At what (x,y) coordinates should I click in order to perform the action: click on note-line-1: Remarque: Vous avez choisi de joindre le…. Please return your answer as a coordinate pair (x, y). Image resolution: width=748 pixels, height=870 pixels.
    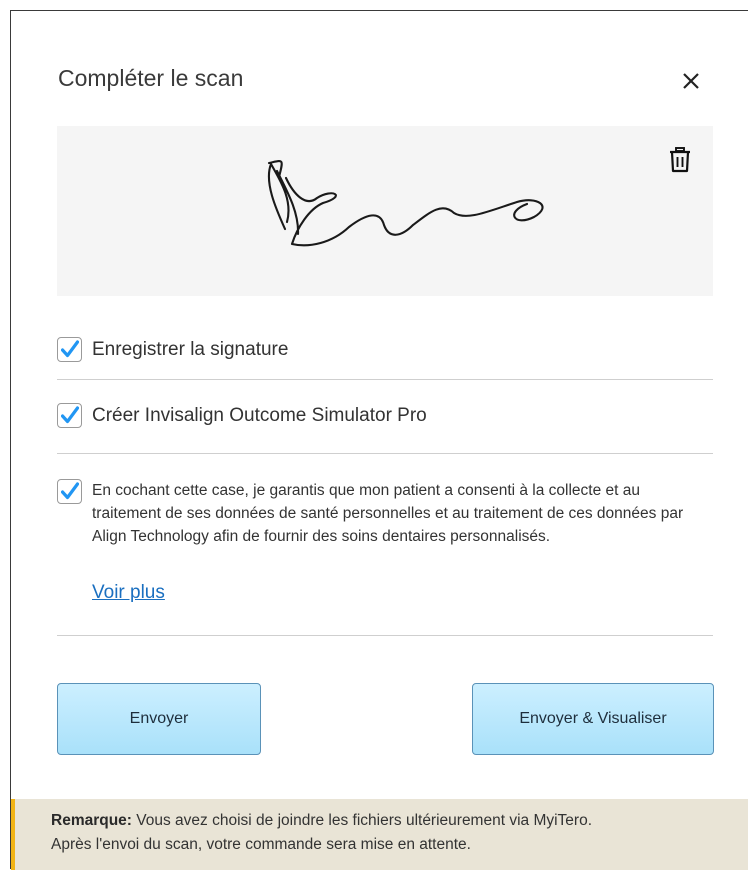
    Looking at the image, I should click on (399, 821).